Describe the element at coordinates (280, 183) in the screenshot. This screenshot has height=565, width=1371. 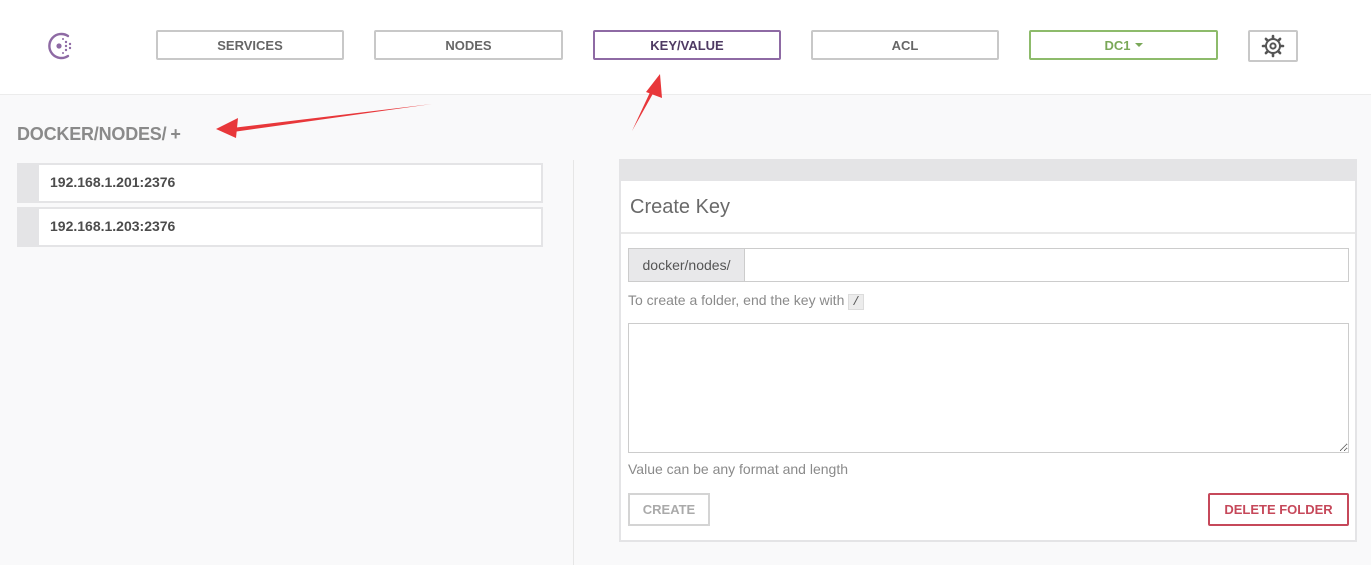
I see `list-item: 192.168.1.201:2376` at that location.